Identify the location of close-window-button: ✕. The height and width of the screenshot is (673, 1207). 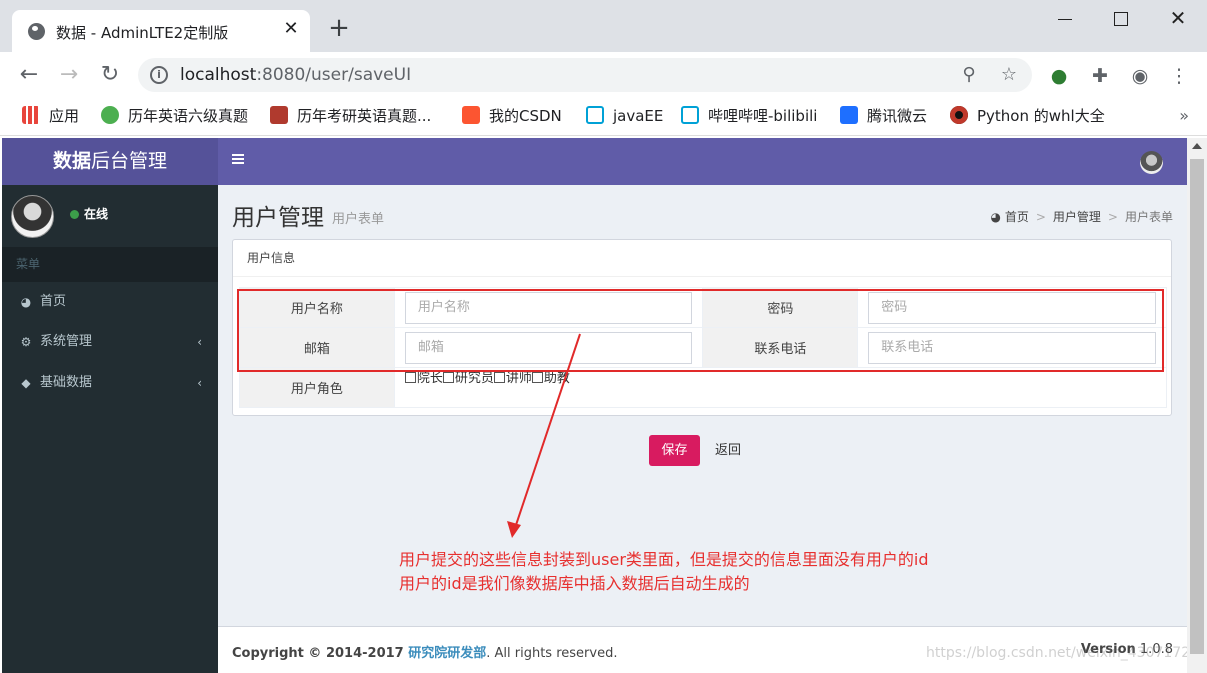
(1178, 19).